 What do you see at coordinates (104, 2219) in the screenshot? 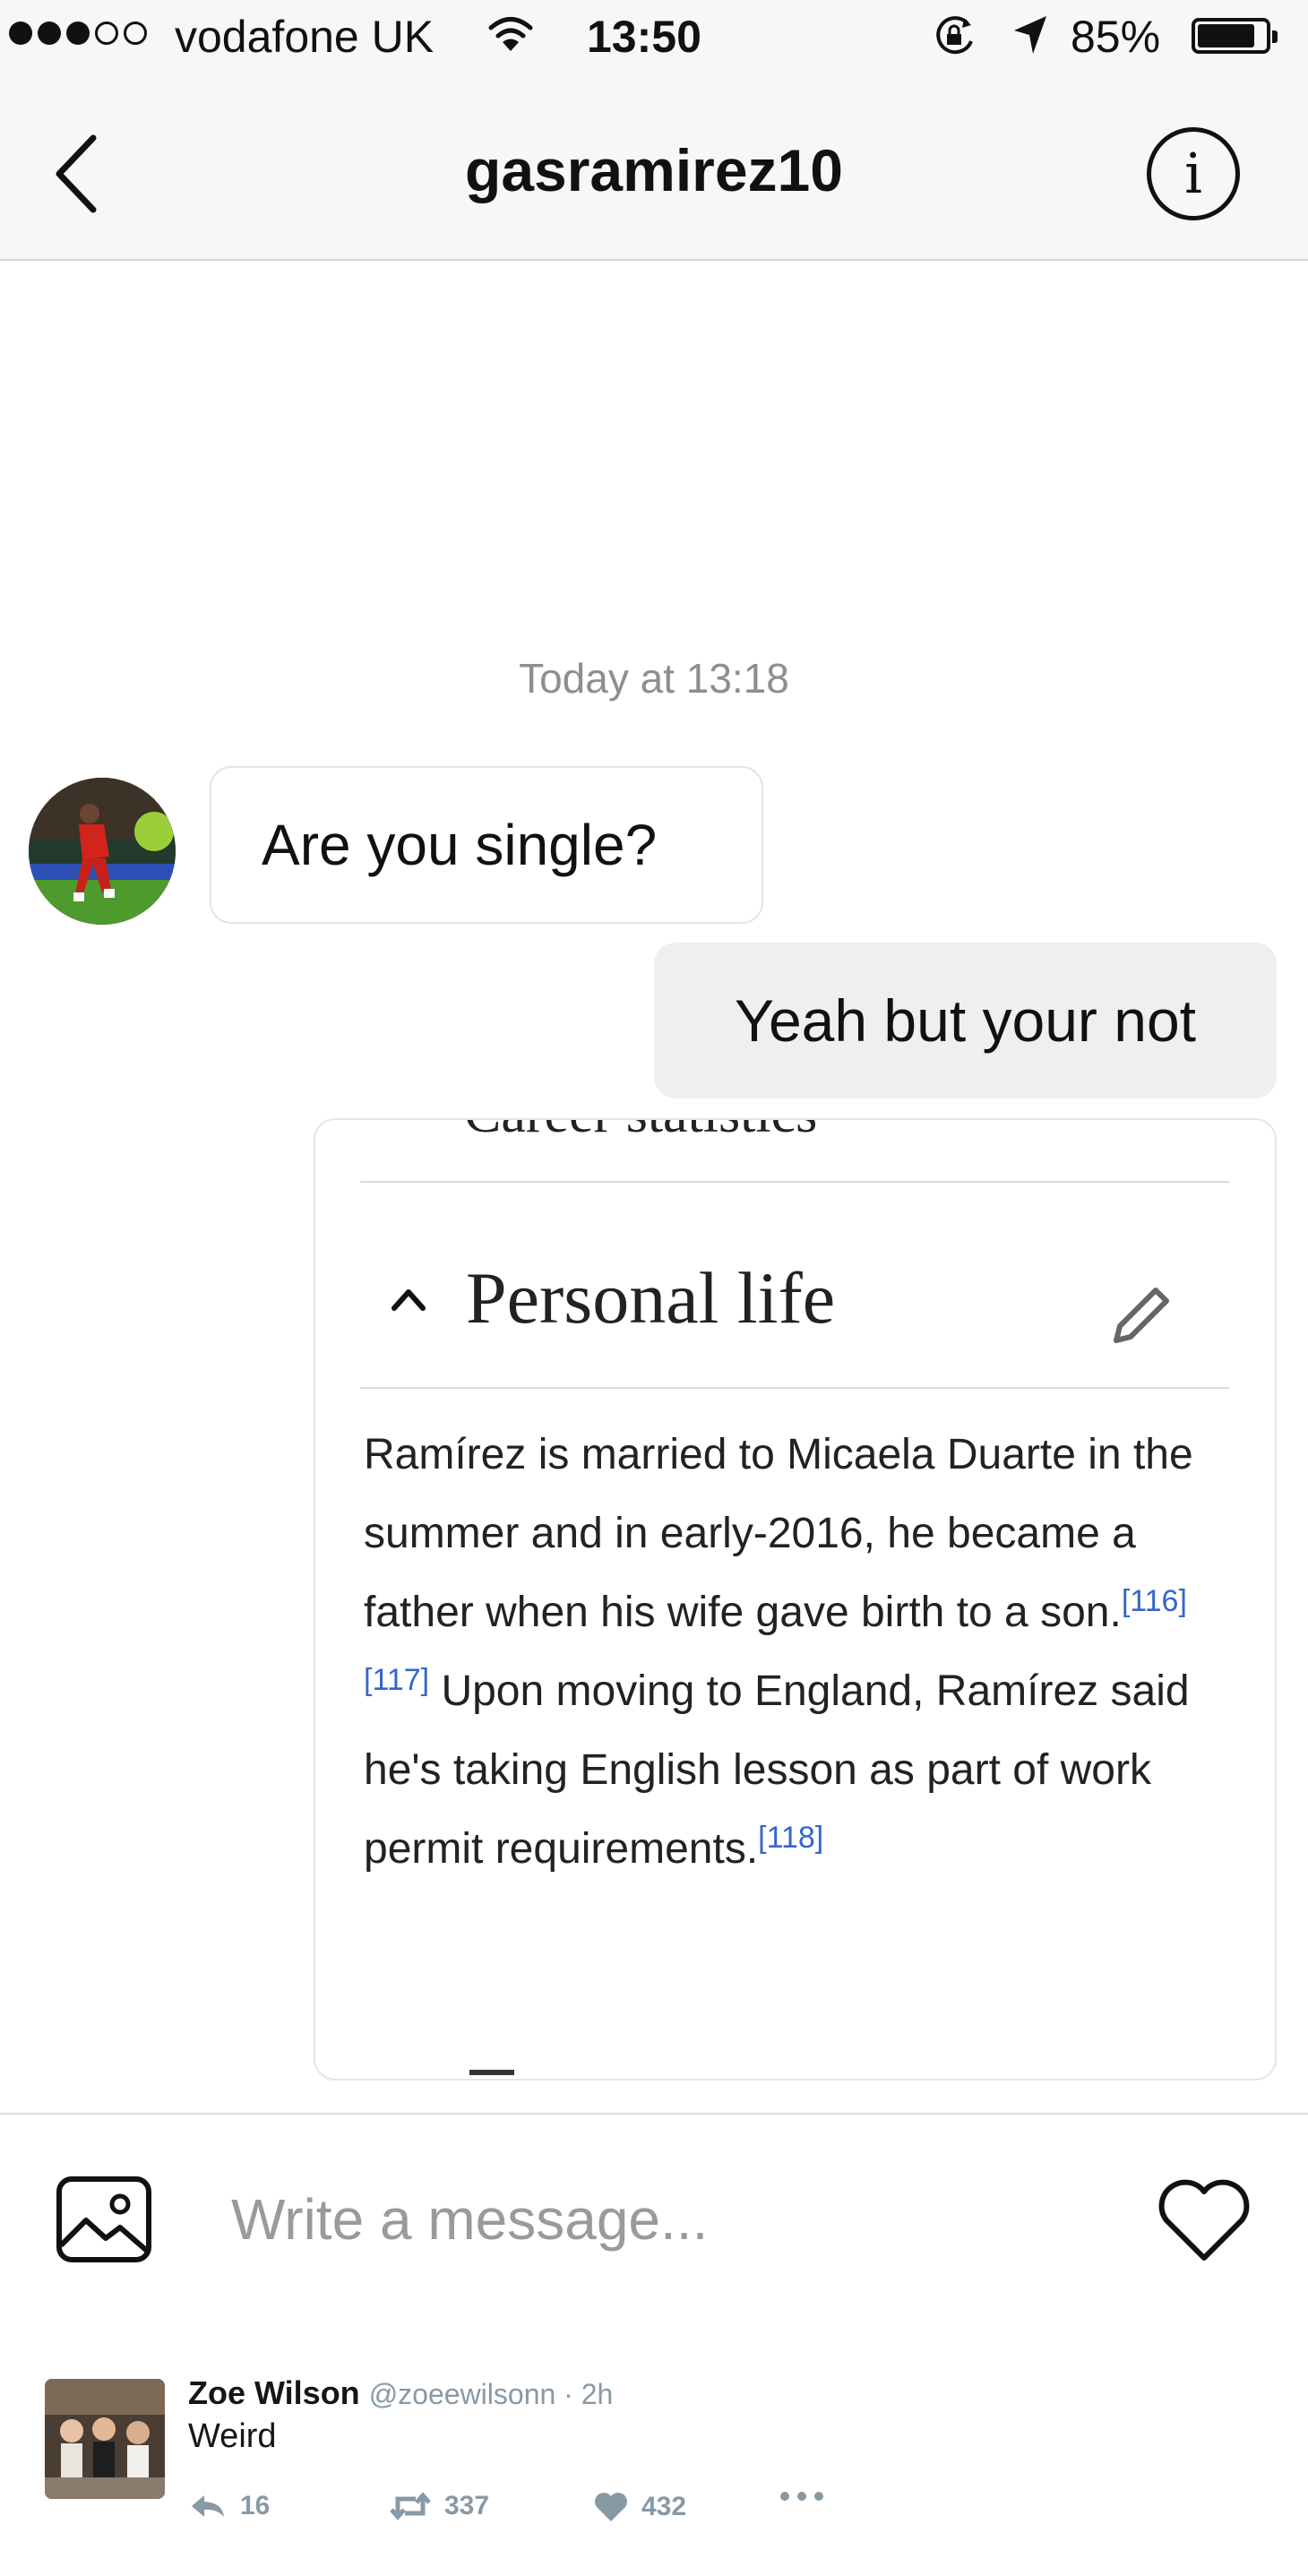
I see `gallery-icon` at bounding box center [104, 2219].